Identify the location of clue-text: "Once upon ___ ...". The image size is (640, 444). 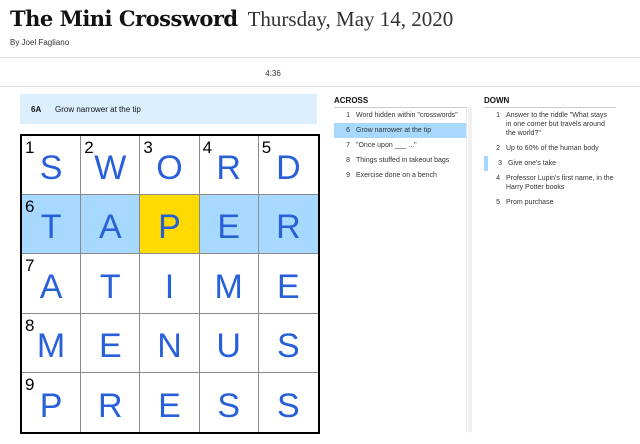
(386, 145).